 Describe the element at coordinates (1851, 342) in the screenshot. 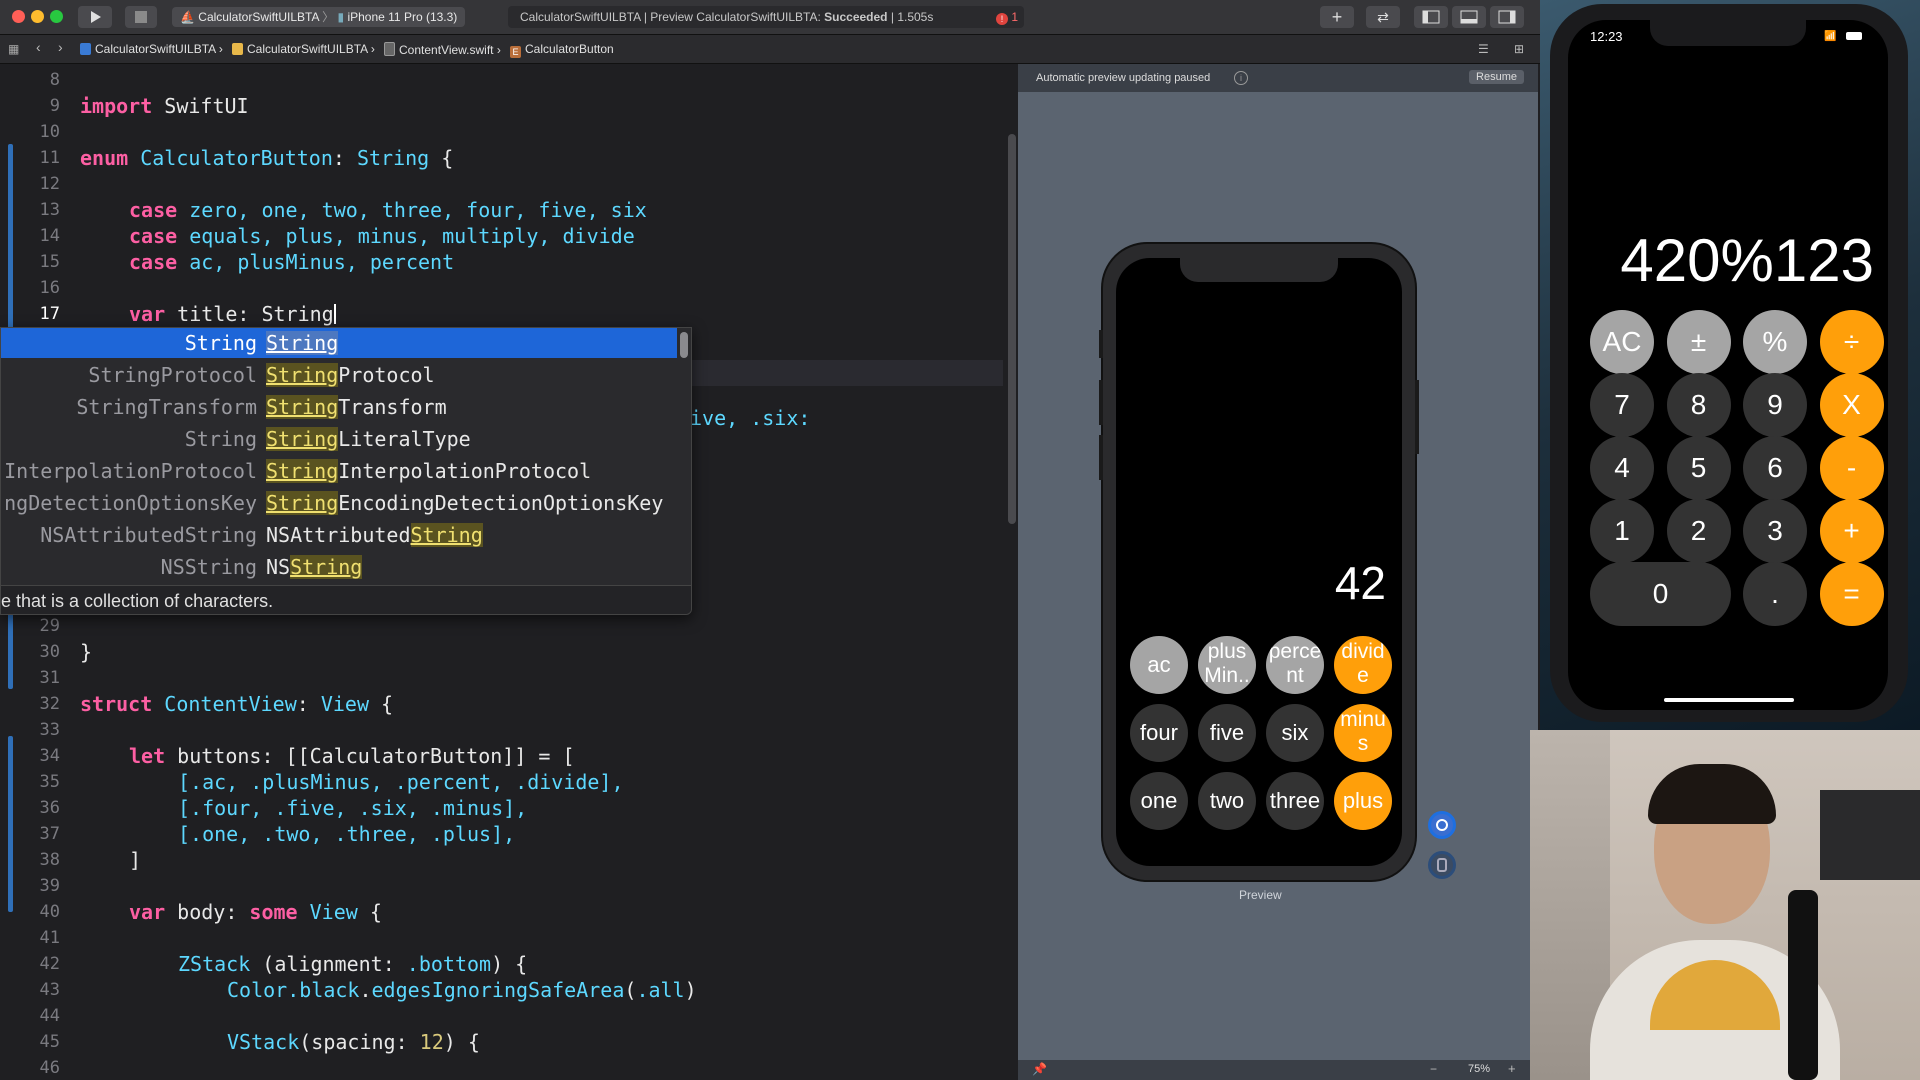

I see `calculator-key: ÷` at that location.